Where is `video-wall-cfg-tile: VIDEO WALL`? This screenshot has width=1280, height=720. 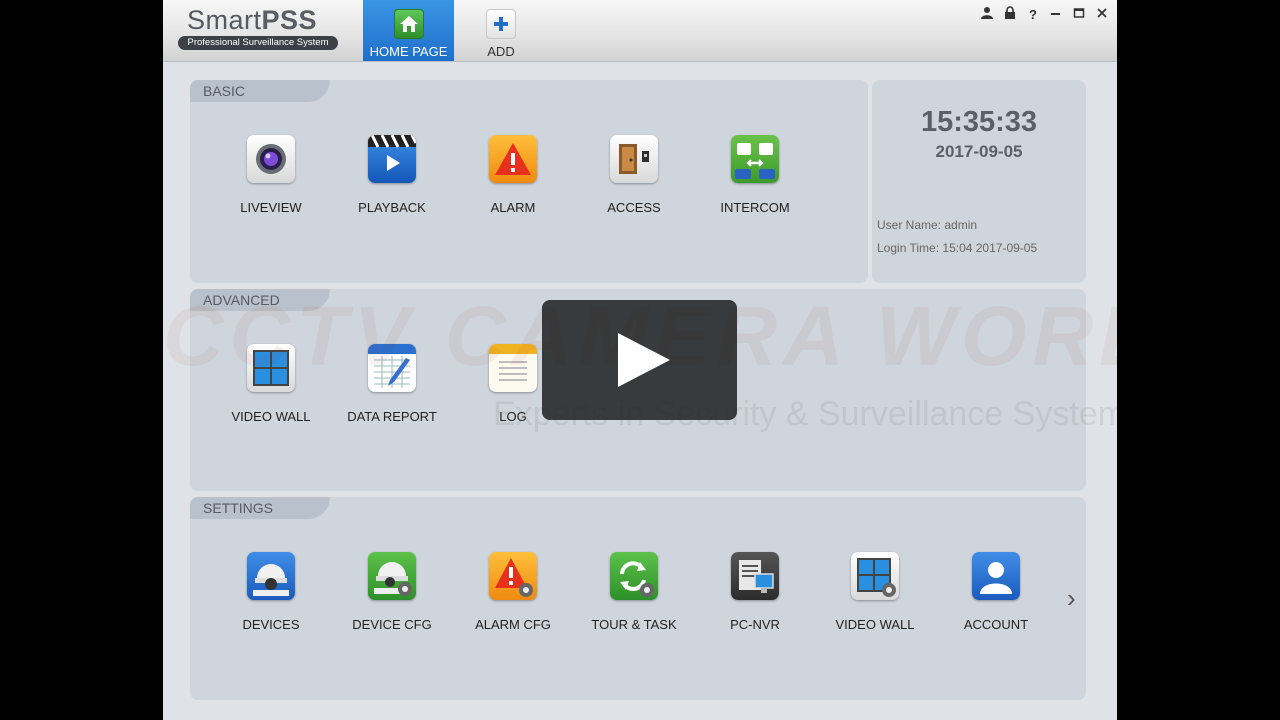 video-wall-cfg-tile: VIDEO WALL is located at coordinates (875, 592).